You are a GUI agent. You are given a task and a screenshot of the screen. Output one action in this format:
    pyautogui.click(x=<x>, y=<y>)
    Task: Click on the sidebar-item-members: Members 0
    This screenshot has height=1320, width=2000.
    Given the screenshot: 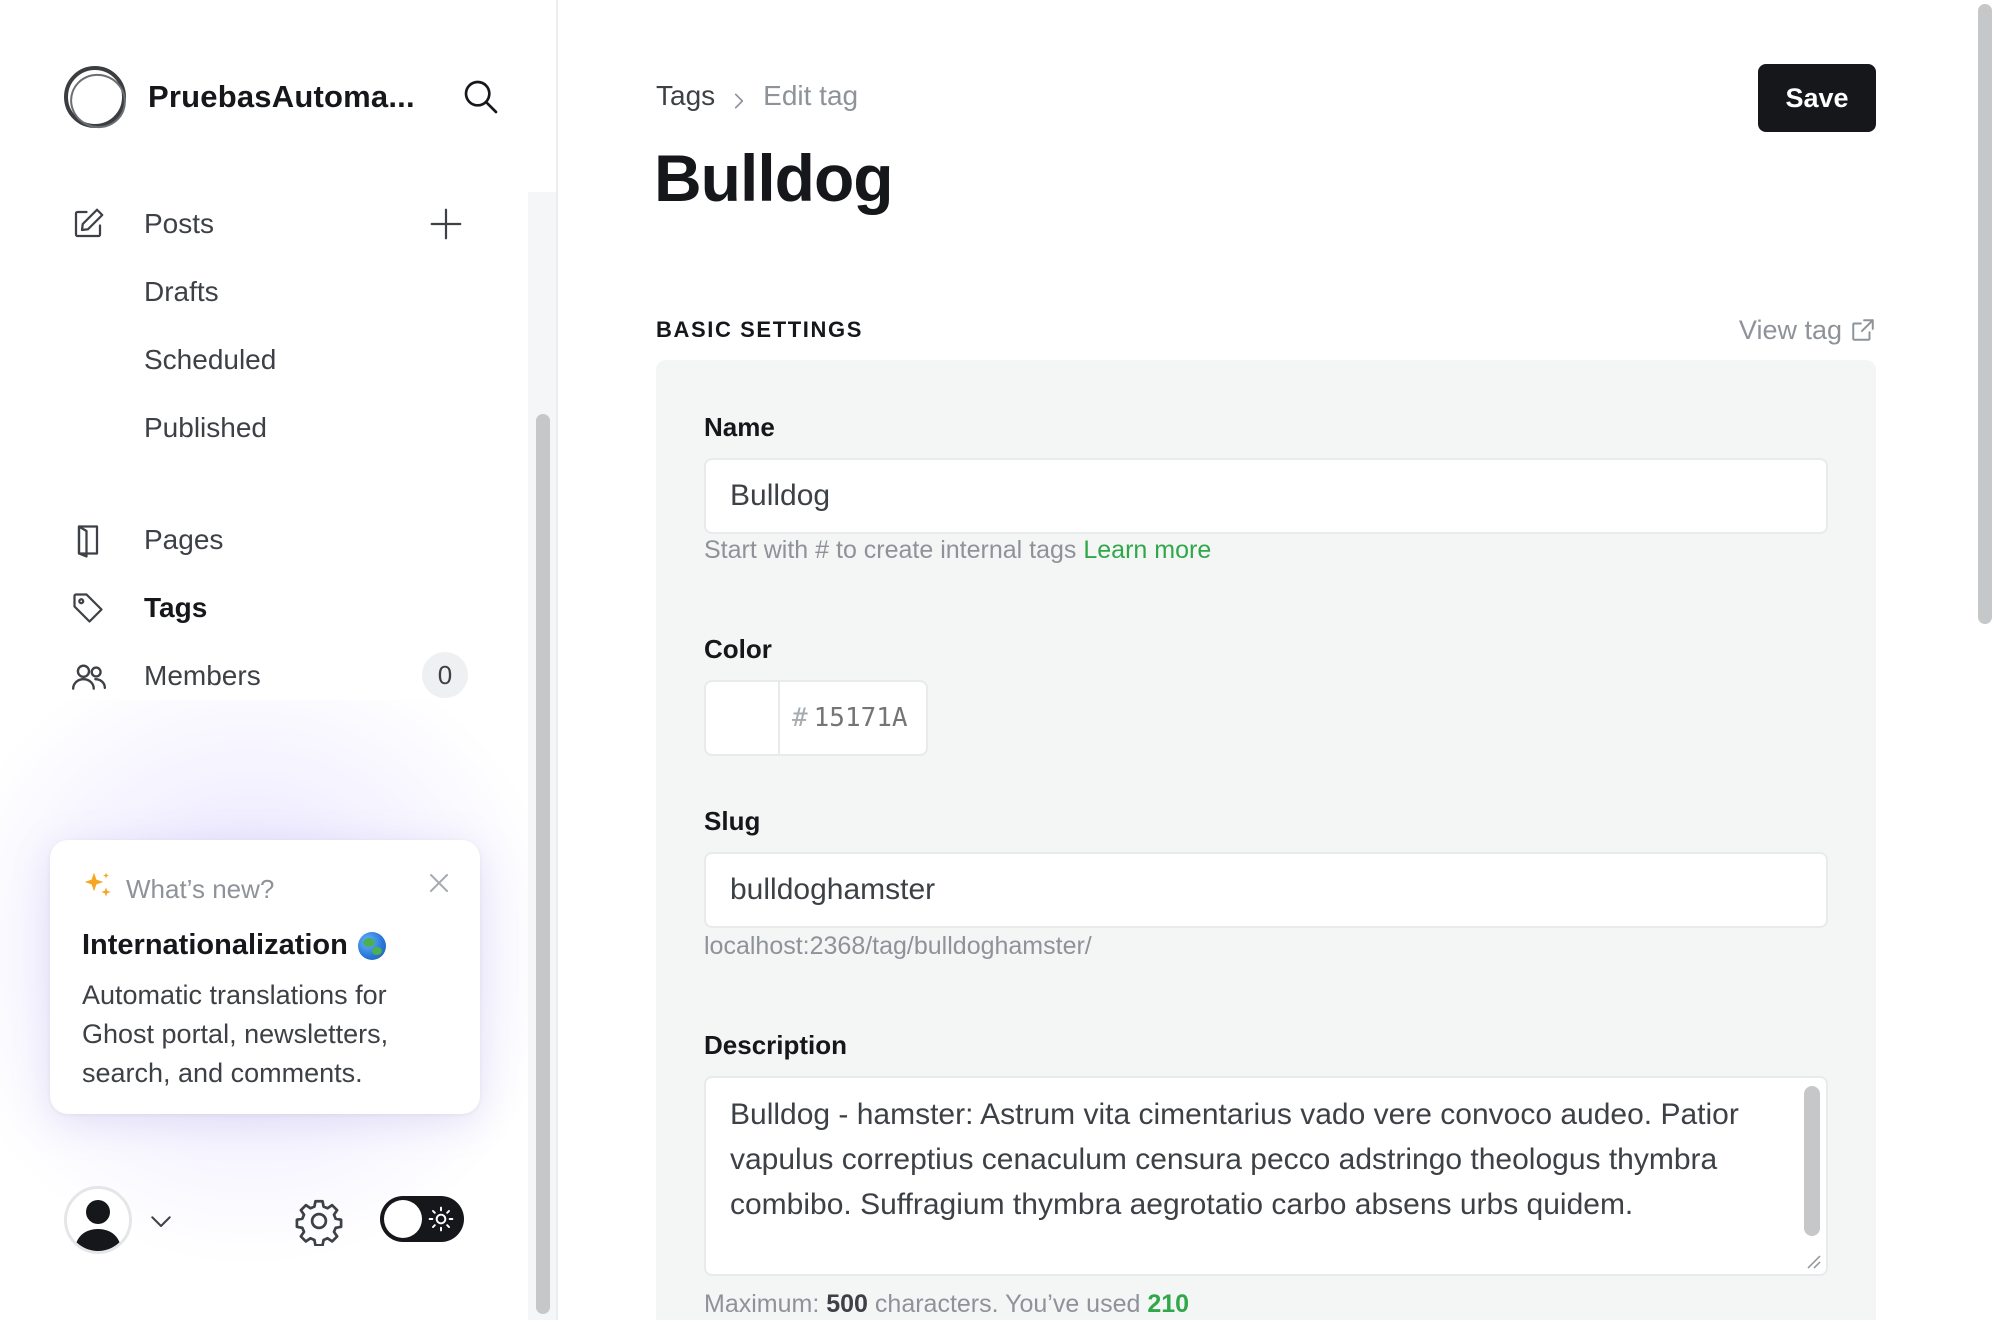 What is the action you would take?
    pyautogui.click(x=270, y=676)
    